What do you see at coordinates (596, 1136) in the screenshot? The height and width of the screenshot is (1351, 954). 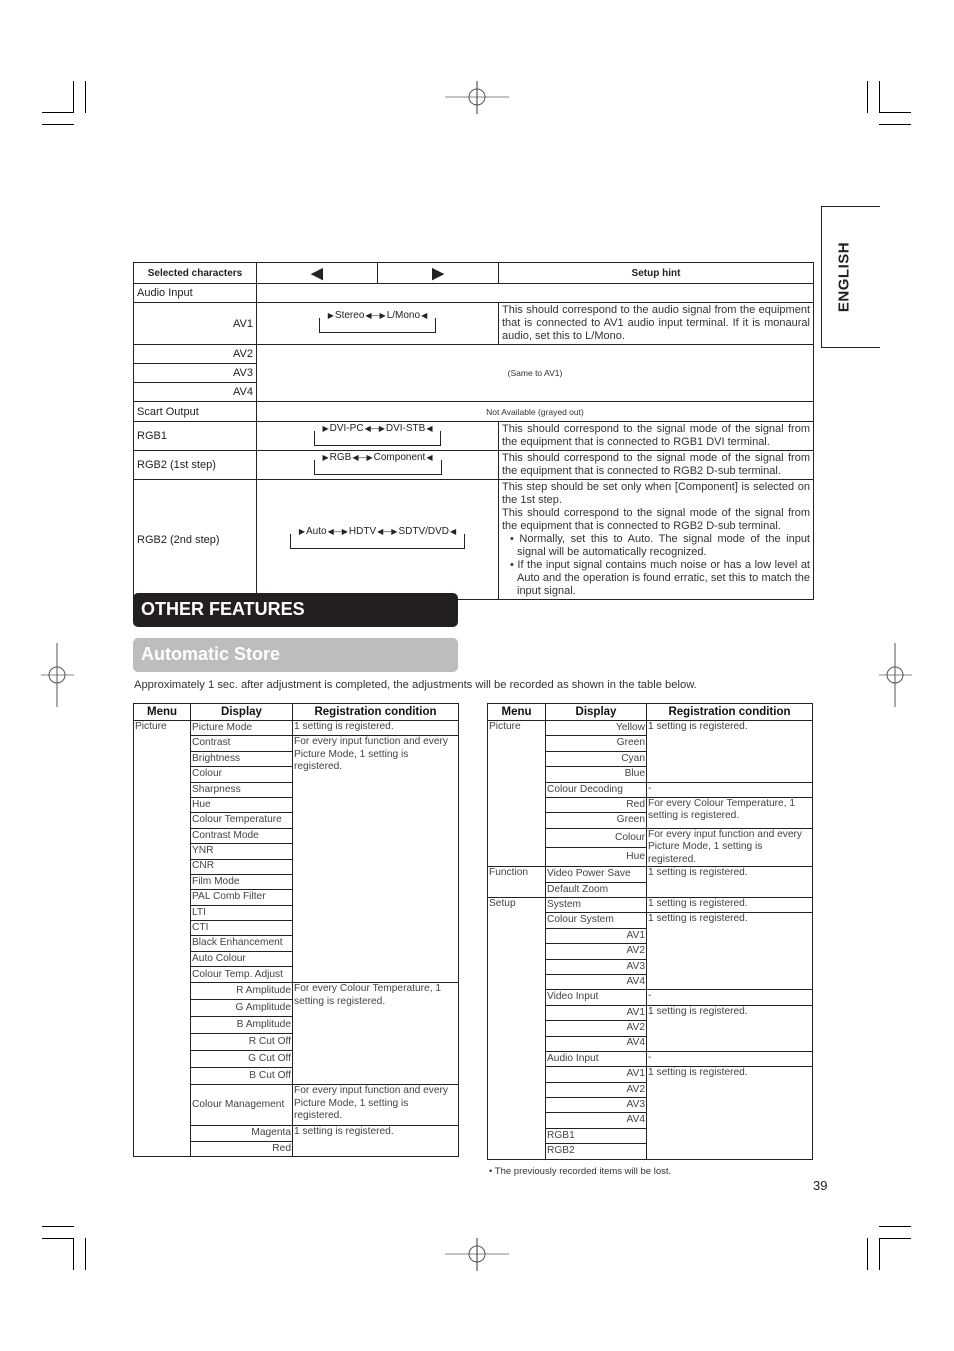 I see `display-cell: RGB1` at bounding box center [596, 1136].